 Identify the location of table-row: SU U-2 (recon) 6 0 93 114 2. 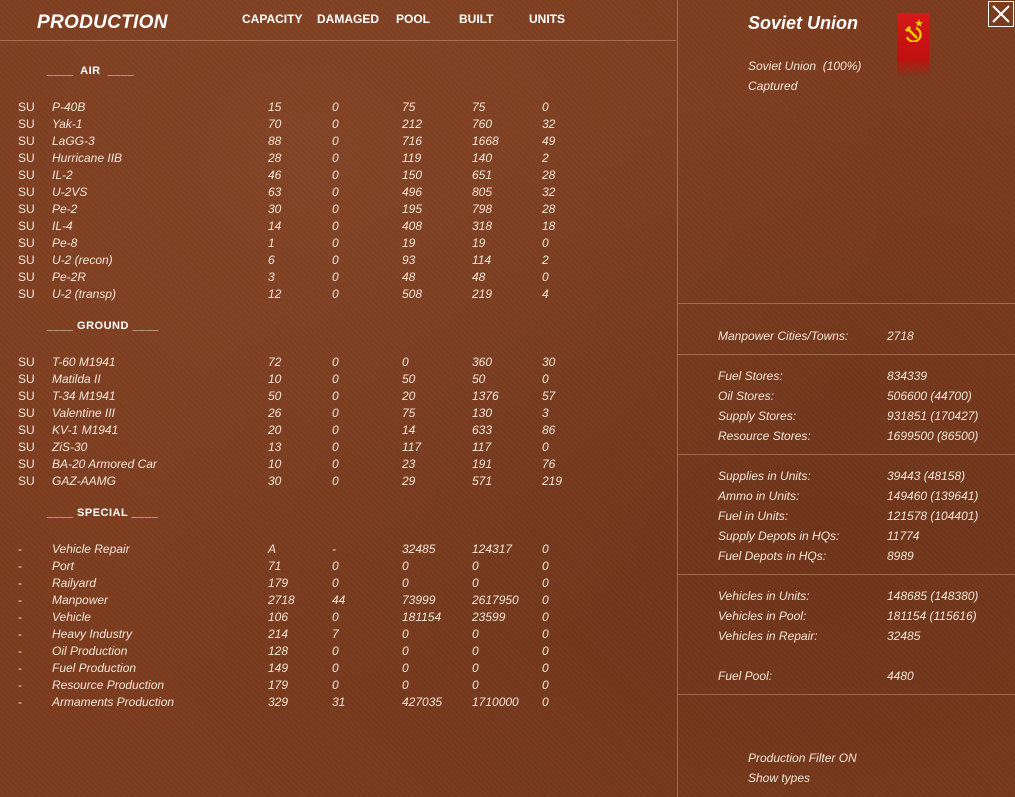
(338, 261).